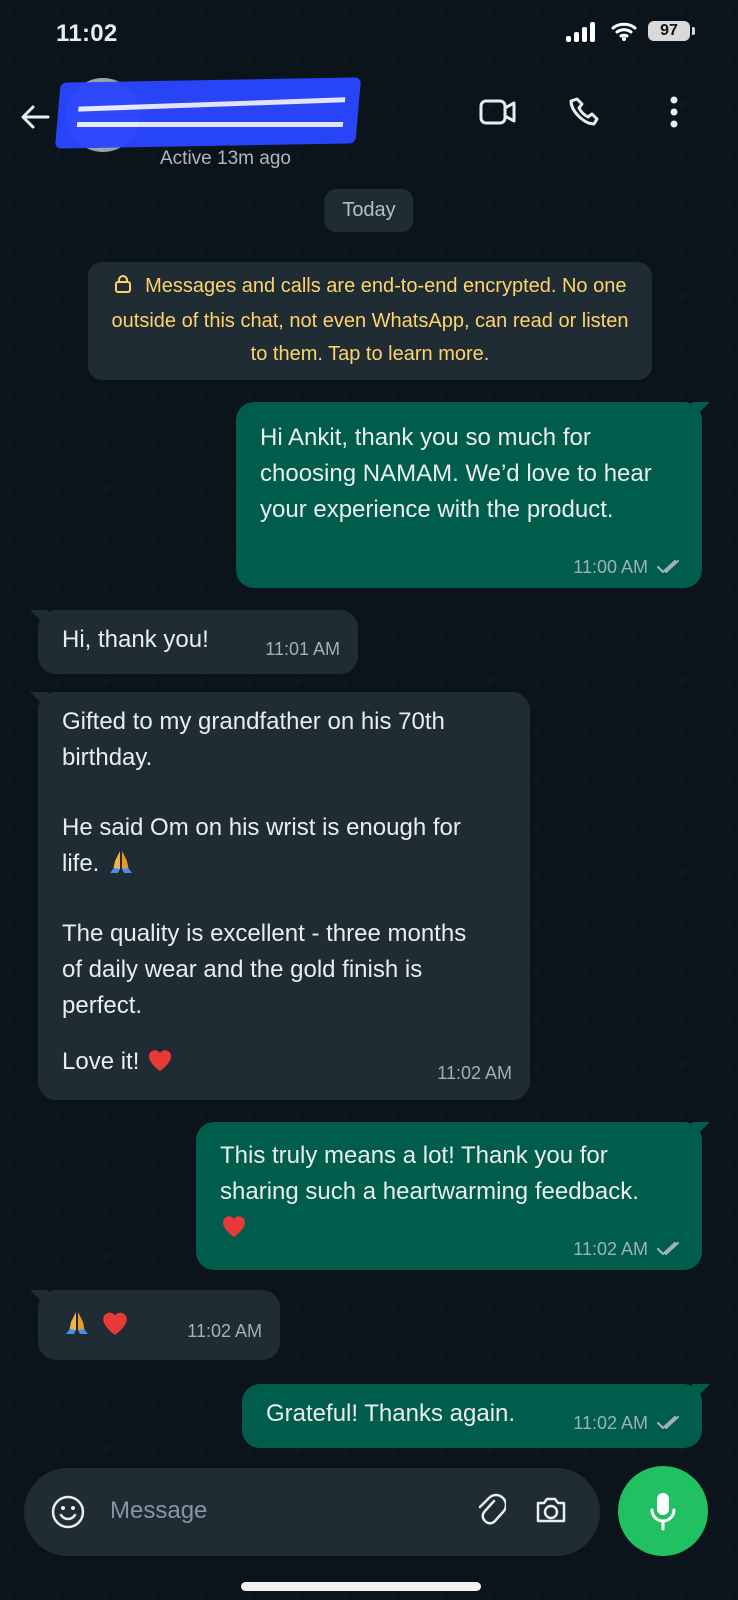 This screenshot has width=738, height=1600. I want to click on lock-icon, so click(123, 288).